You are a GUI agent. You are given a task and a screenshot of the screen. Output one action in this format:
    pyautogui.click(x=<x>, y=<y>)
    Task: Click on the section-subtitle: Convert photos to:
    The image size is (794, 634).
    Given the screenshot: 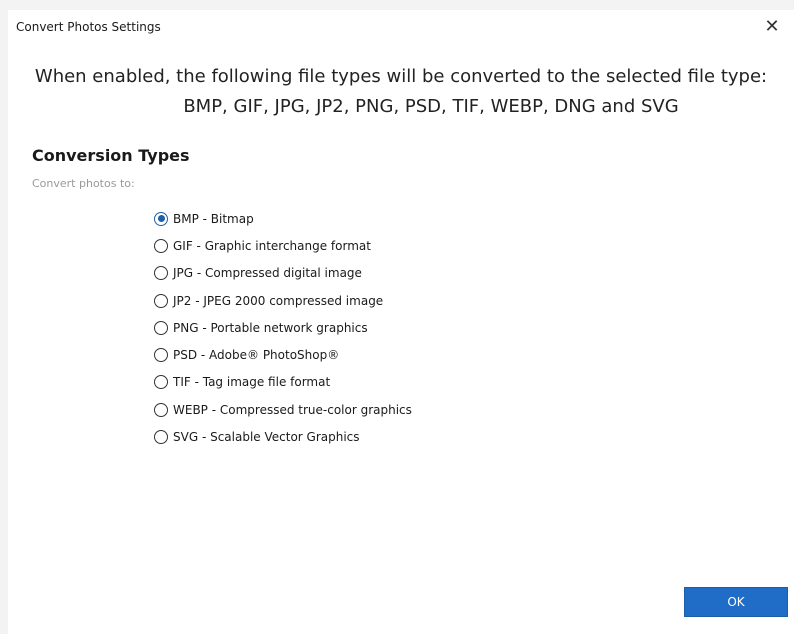 What is the action you would take?
    pyautogui.click(x=83, y=183)
    